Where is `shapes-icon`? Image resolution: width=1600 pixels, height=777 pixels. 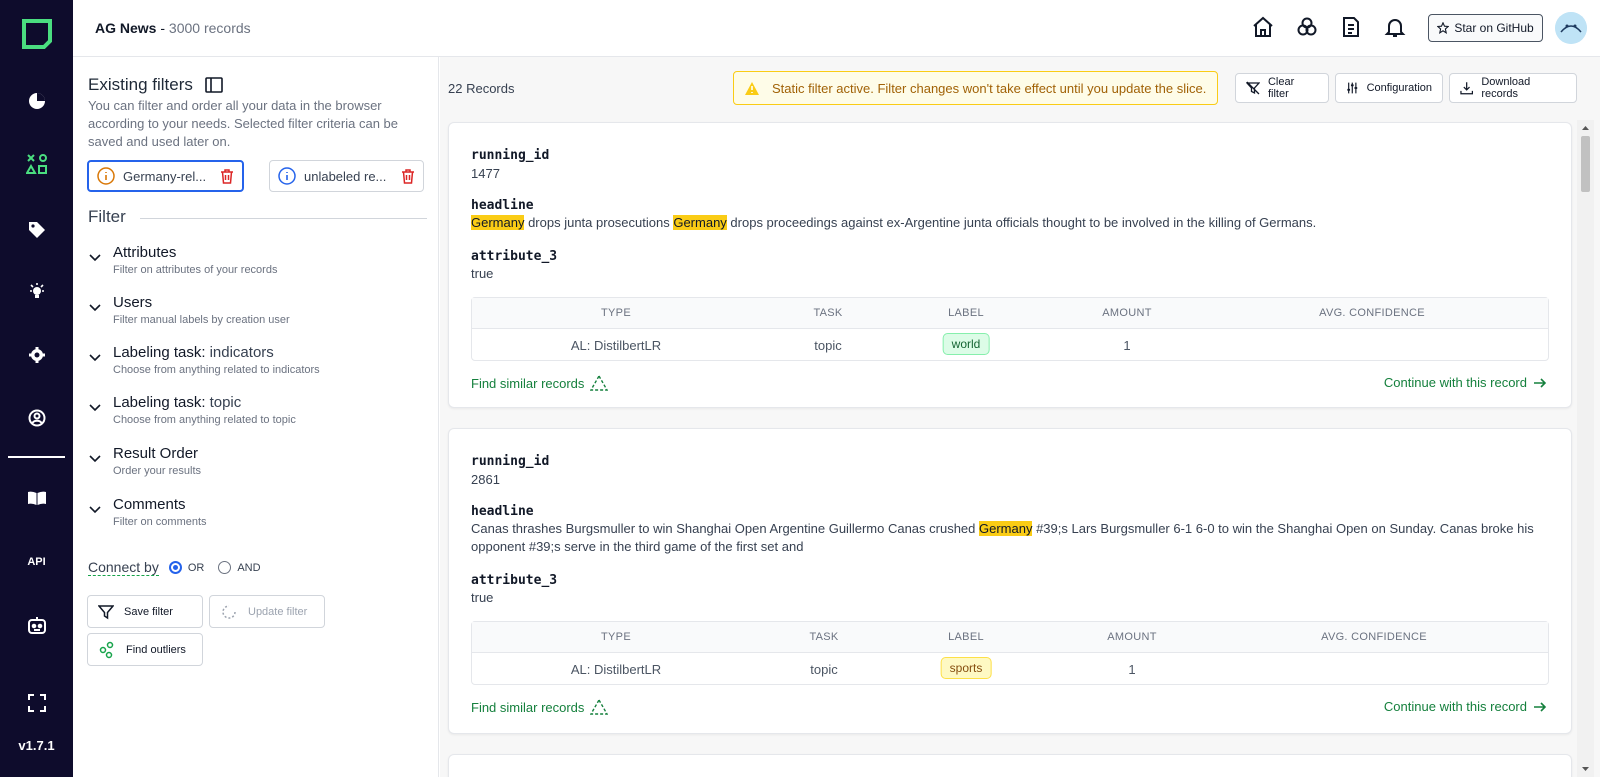
shapes-icon is located at coordinates (36, 164).